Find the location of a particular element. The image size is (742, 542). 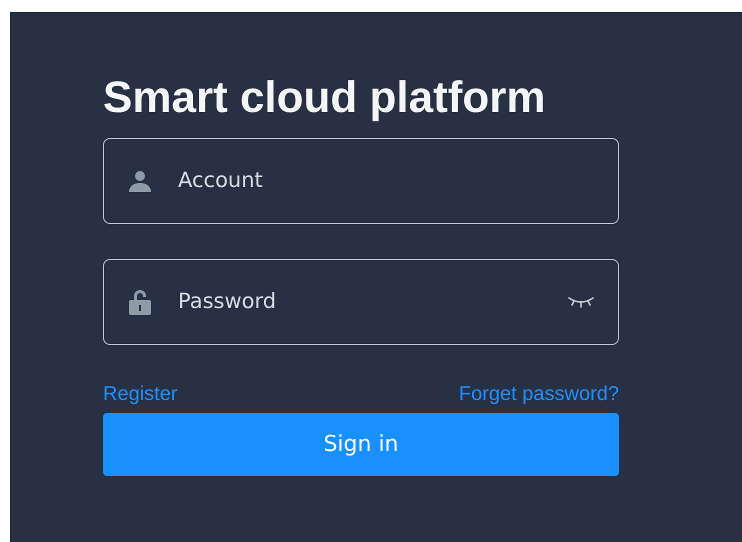

password-input: Password is located at coordinates (360, 302).